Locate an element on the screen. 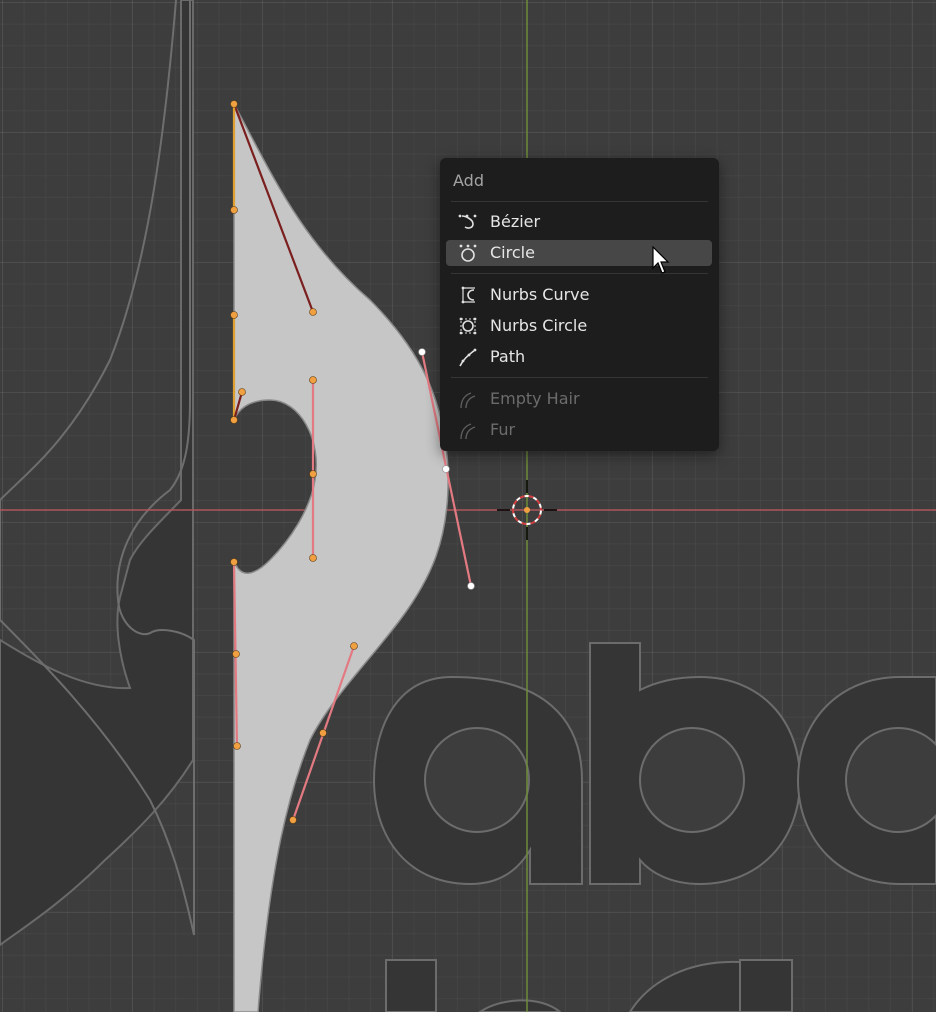  hair-icon is located at coordinates (468, 400).